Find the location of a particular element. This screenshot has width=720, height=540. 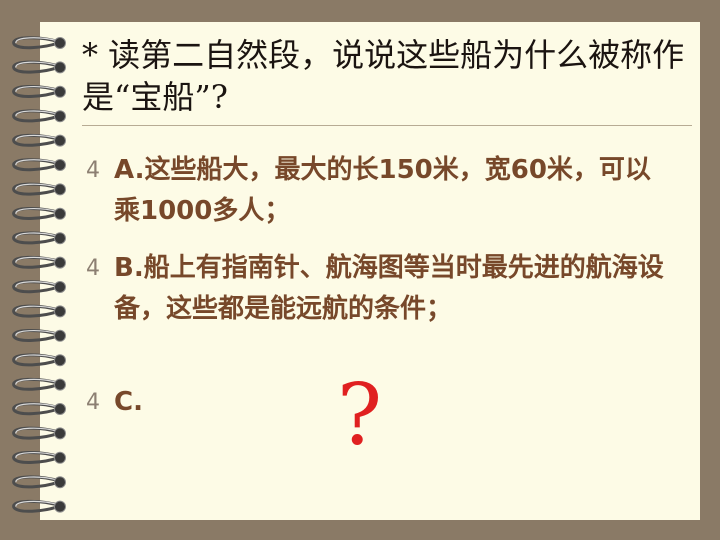

answer-option-b-text: B.船上有指南针、航海图等当时最先进的航海设备，这些都是能远航的条件； is located at coordinates (389, 288).